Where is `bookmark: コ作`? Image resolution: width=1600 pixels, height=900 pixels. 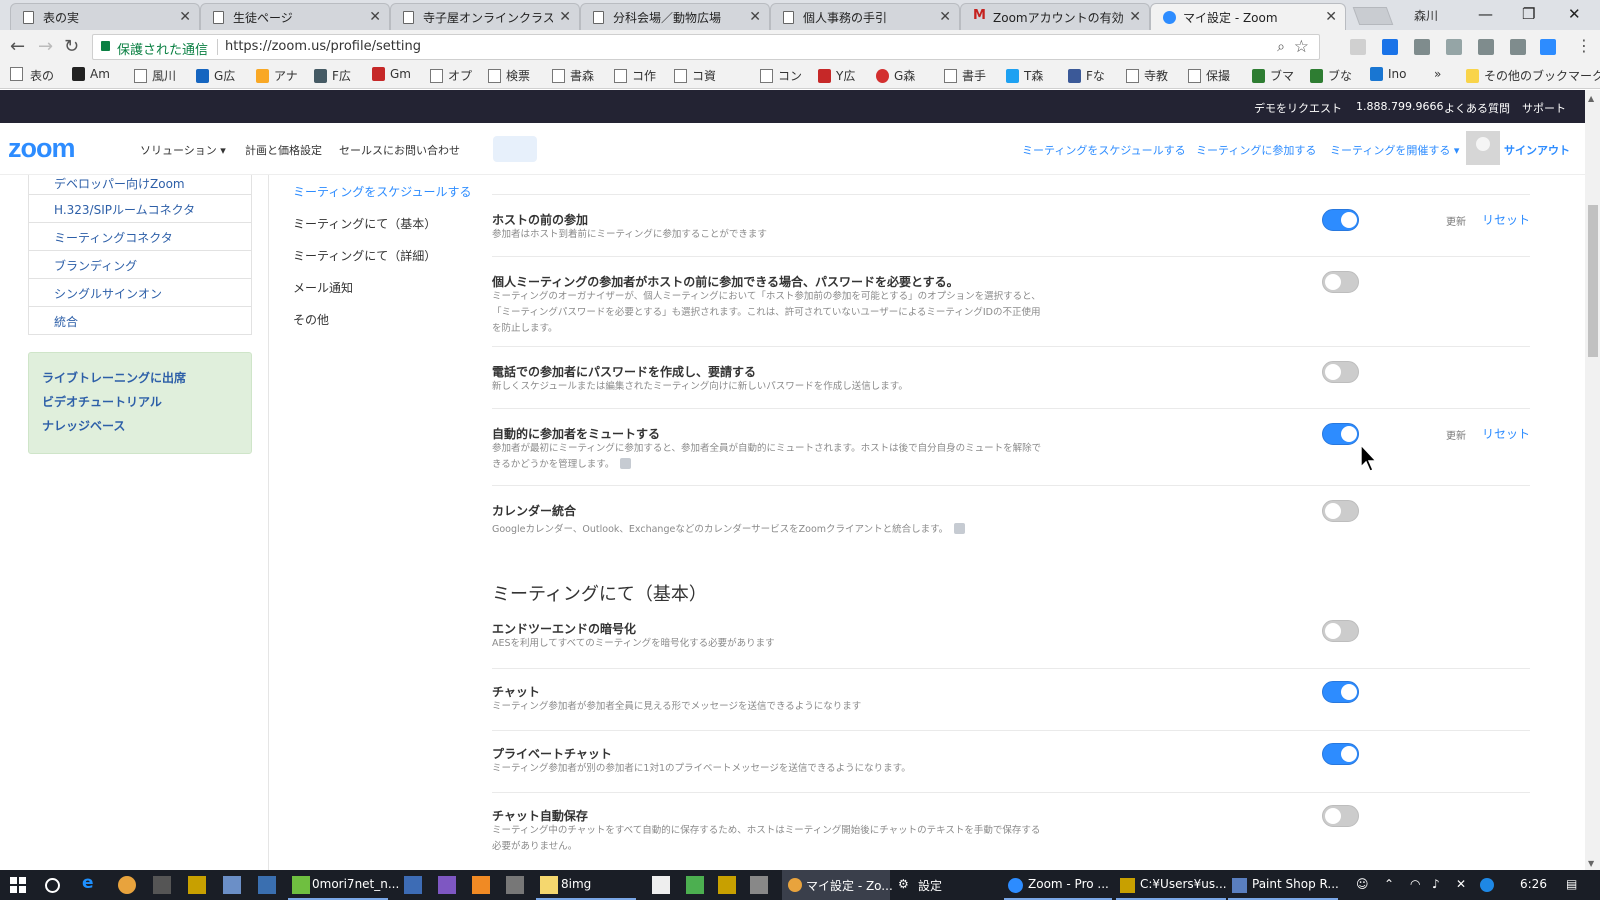
bookmark: コ作 is located at coordinates (635, 75).